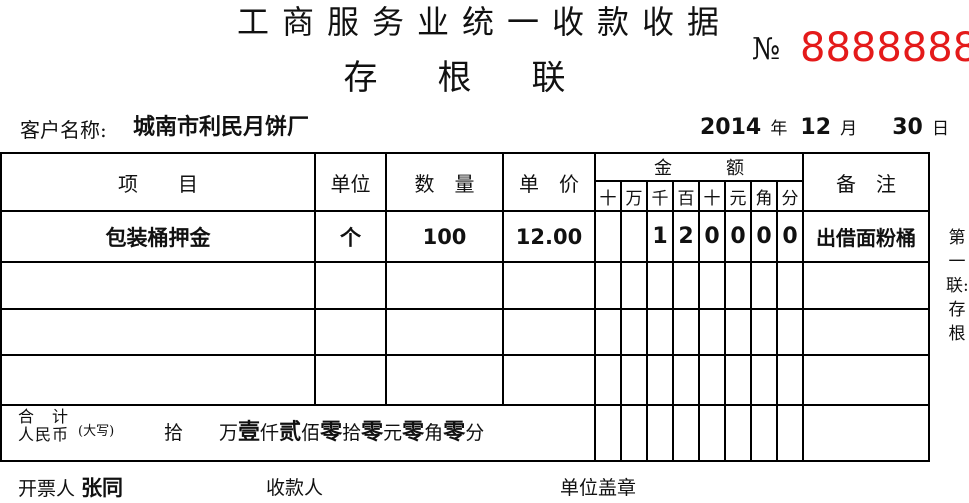 The image size is (969, 503). I want to click on receipt-number: 8888888, so click(884, 48).